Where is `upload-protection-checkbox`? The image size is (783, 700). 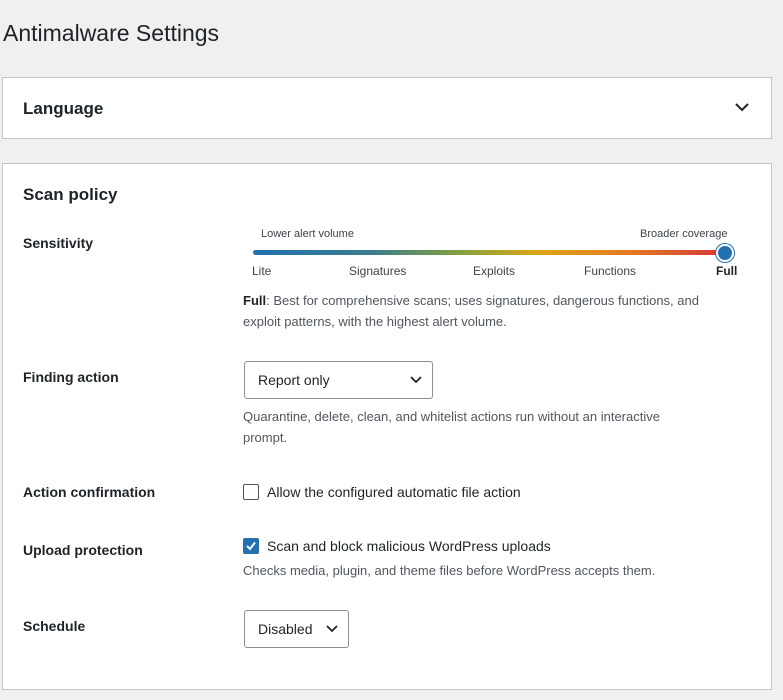 upload-protection-checkbox is located at coordinates (251, 546).